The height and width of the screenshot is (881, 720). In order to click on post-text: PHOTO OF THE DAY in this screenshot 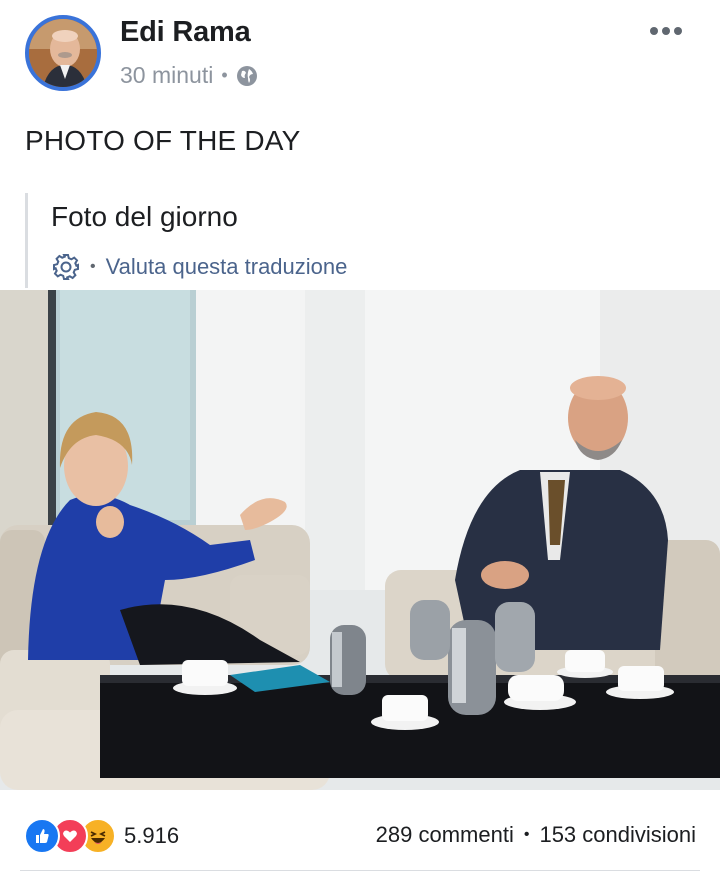, I will do `click(163, 140)`.